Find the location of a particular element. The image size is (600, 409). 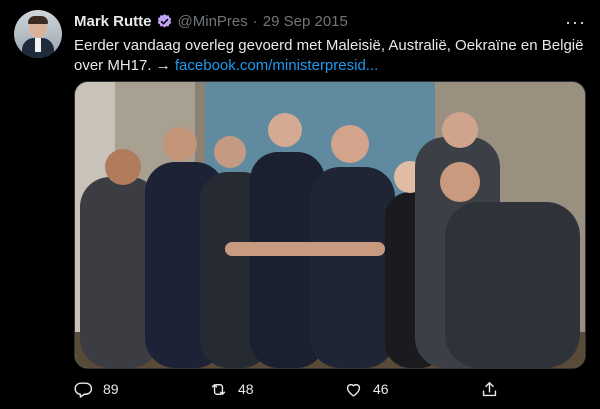

retweet-button: 48 is located at coordinates (231, 389).